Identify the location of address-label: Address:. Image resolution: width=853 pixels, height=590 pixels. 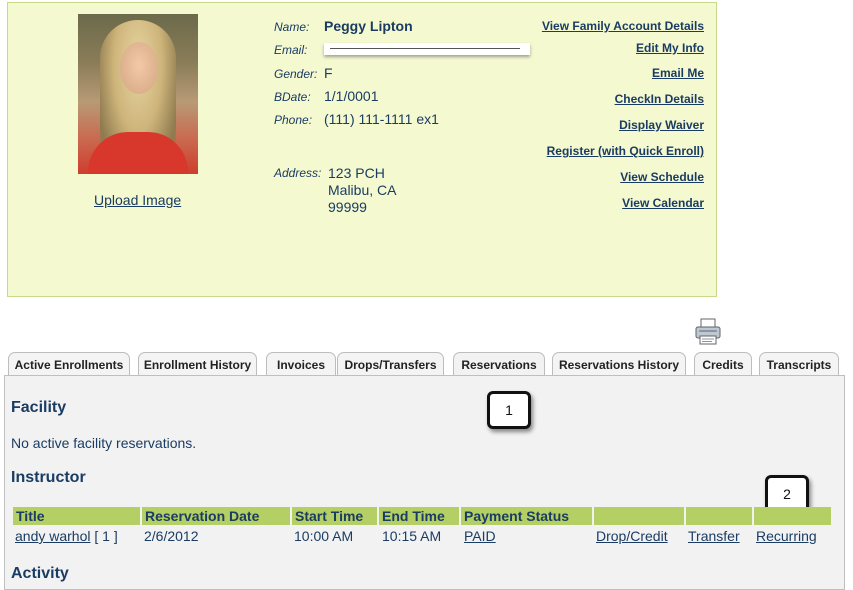
(298, 173).